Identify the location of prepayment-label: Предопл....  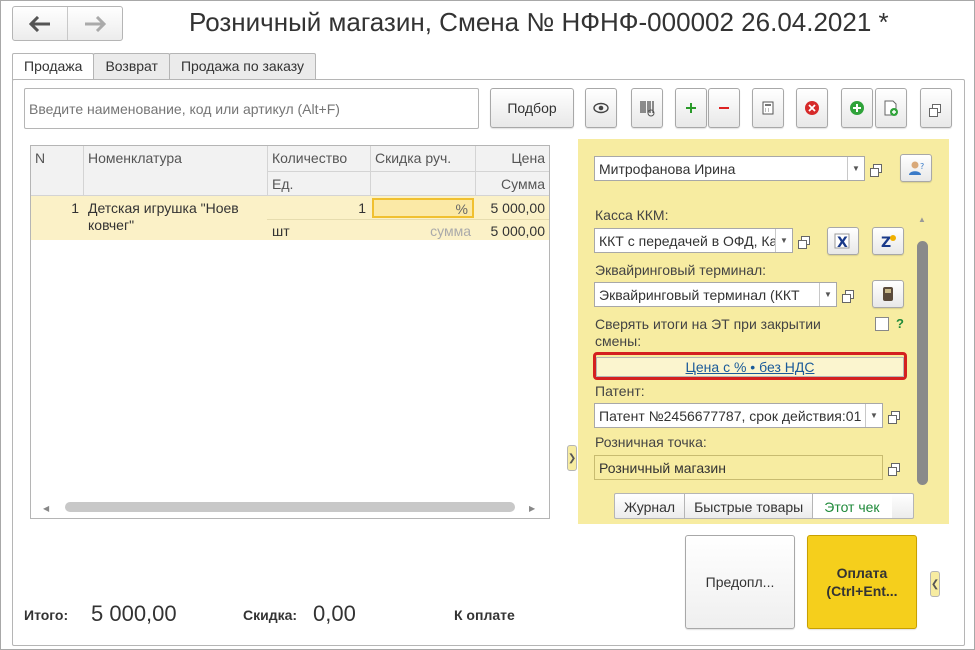
(740, 582).